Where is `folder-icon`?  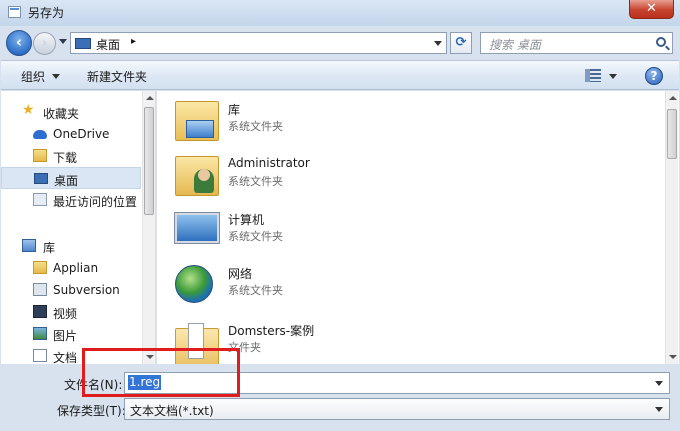
folder-icon is located at coordinates (40, 267).